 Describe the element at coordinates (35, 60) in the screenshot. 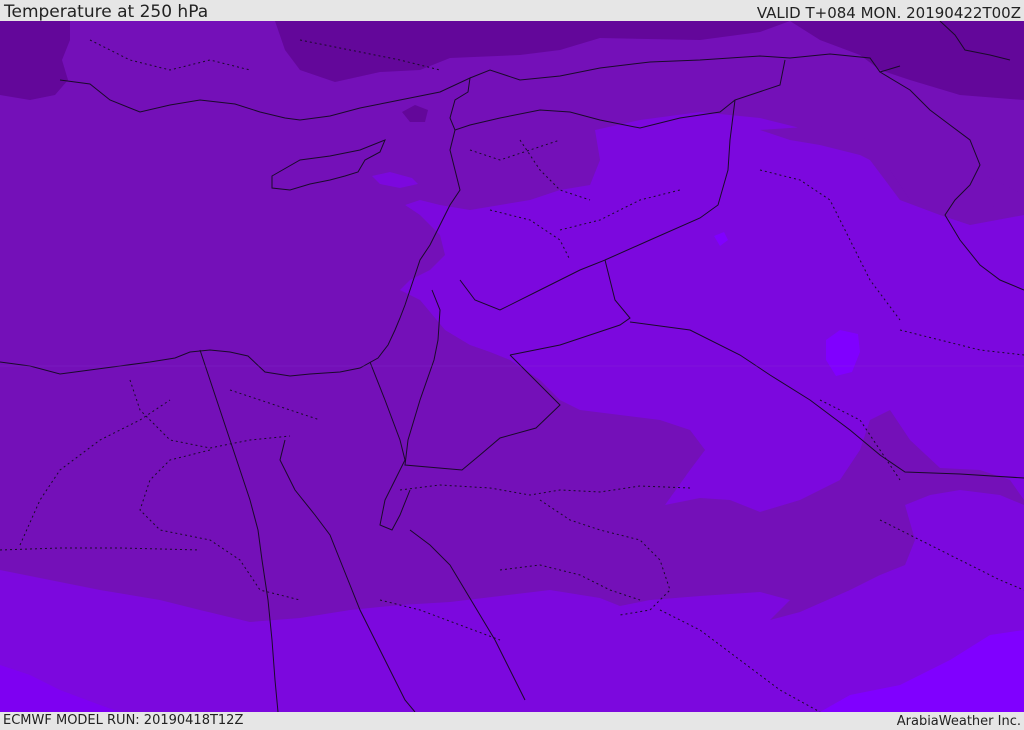

I see `field-dark-nw` at that location.